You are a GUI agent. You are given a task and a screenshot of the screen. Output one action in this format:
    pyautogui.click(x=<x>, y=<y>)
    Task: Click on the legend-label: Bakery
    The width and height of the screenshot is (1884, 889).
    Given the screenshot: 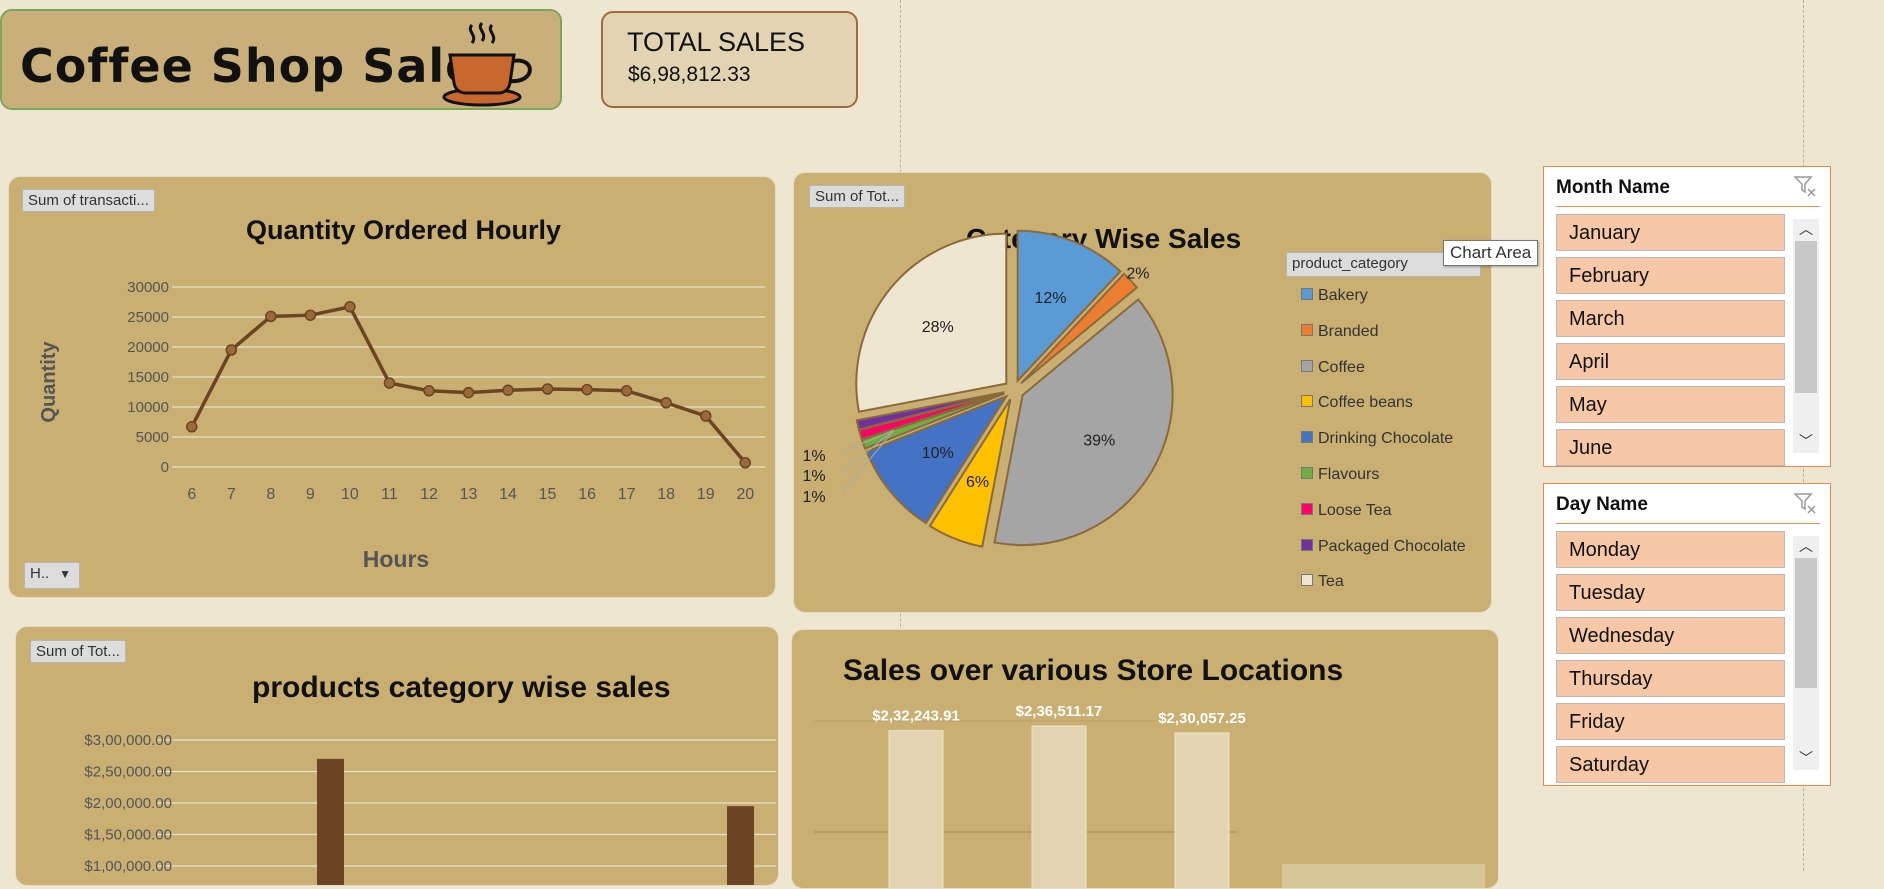 What is the action you would take?
    pyautogui.click(x=1343, y=295)
    